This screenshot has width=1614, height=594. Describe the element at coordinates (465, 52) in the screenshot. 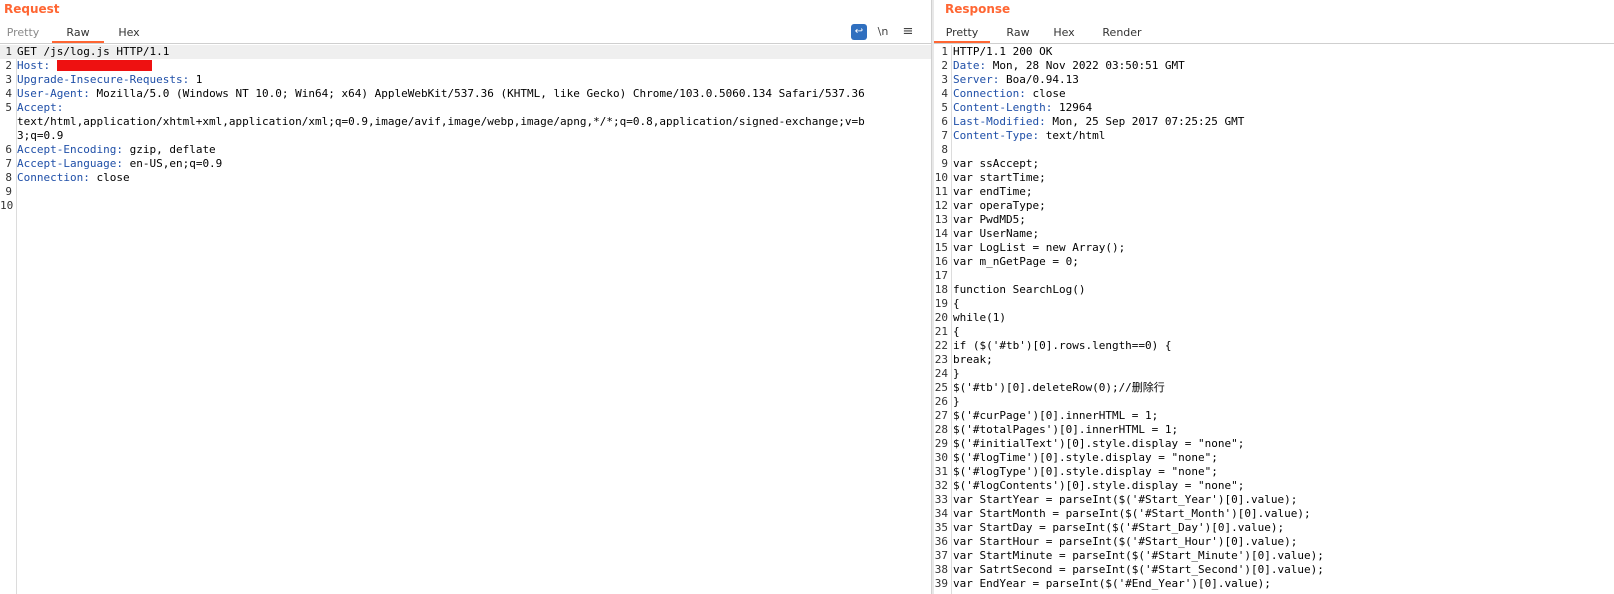

I see `code-line: 1 GET /js/log.js HTTP/1.1` at that location.